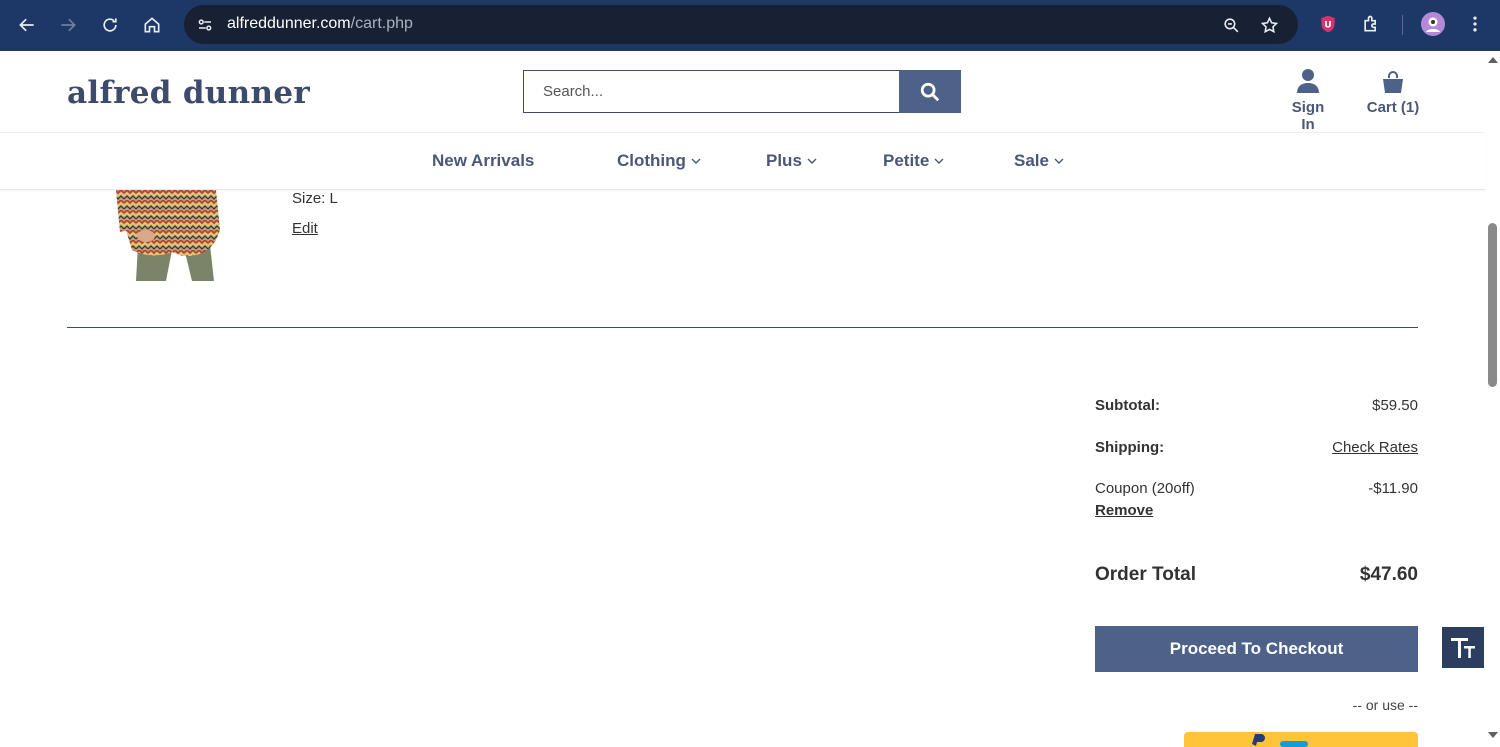 Image resolution: width=1500 pixels, height=747 pixels. I want to click on or-use-text: -- or use --, so click(1385, 705).